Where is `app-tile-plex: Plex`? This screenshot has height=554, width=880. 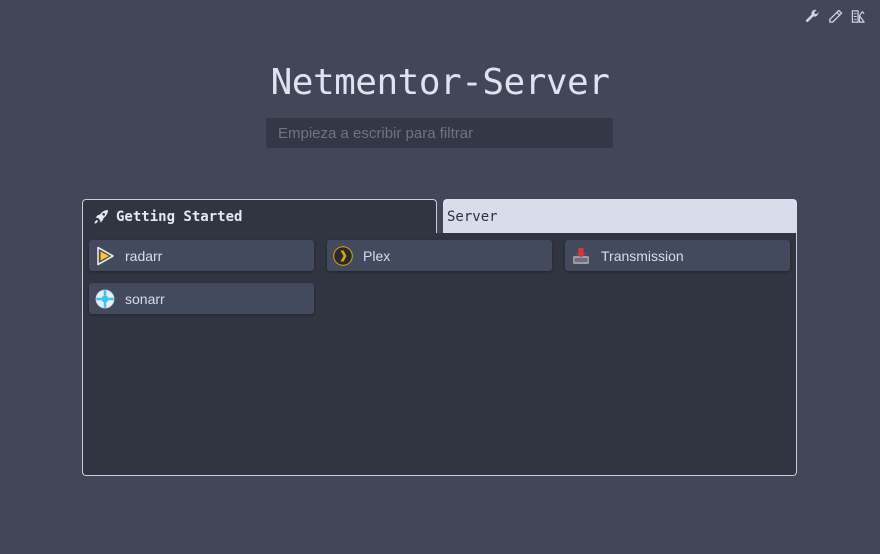
app-tile-plex: Plex is located at coordinates (439, 255).